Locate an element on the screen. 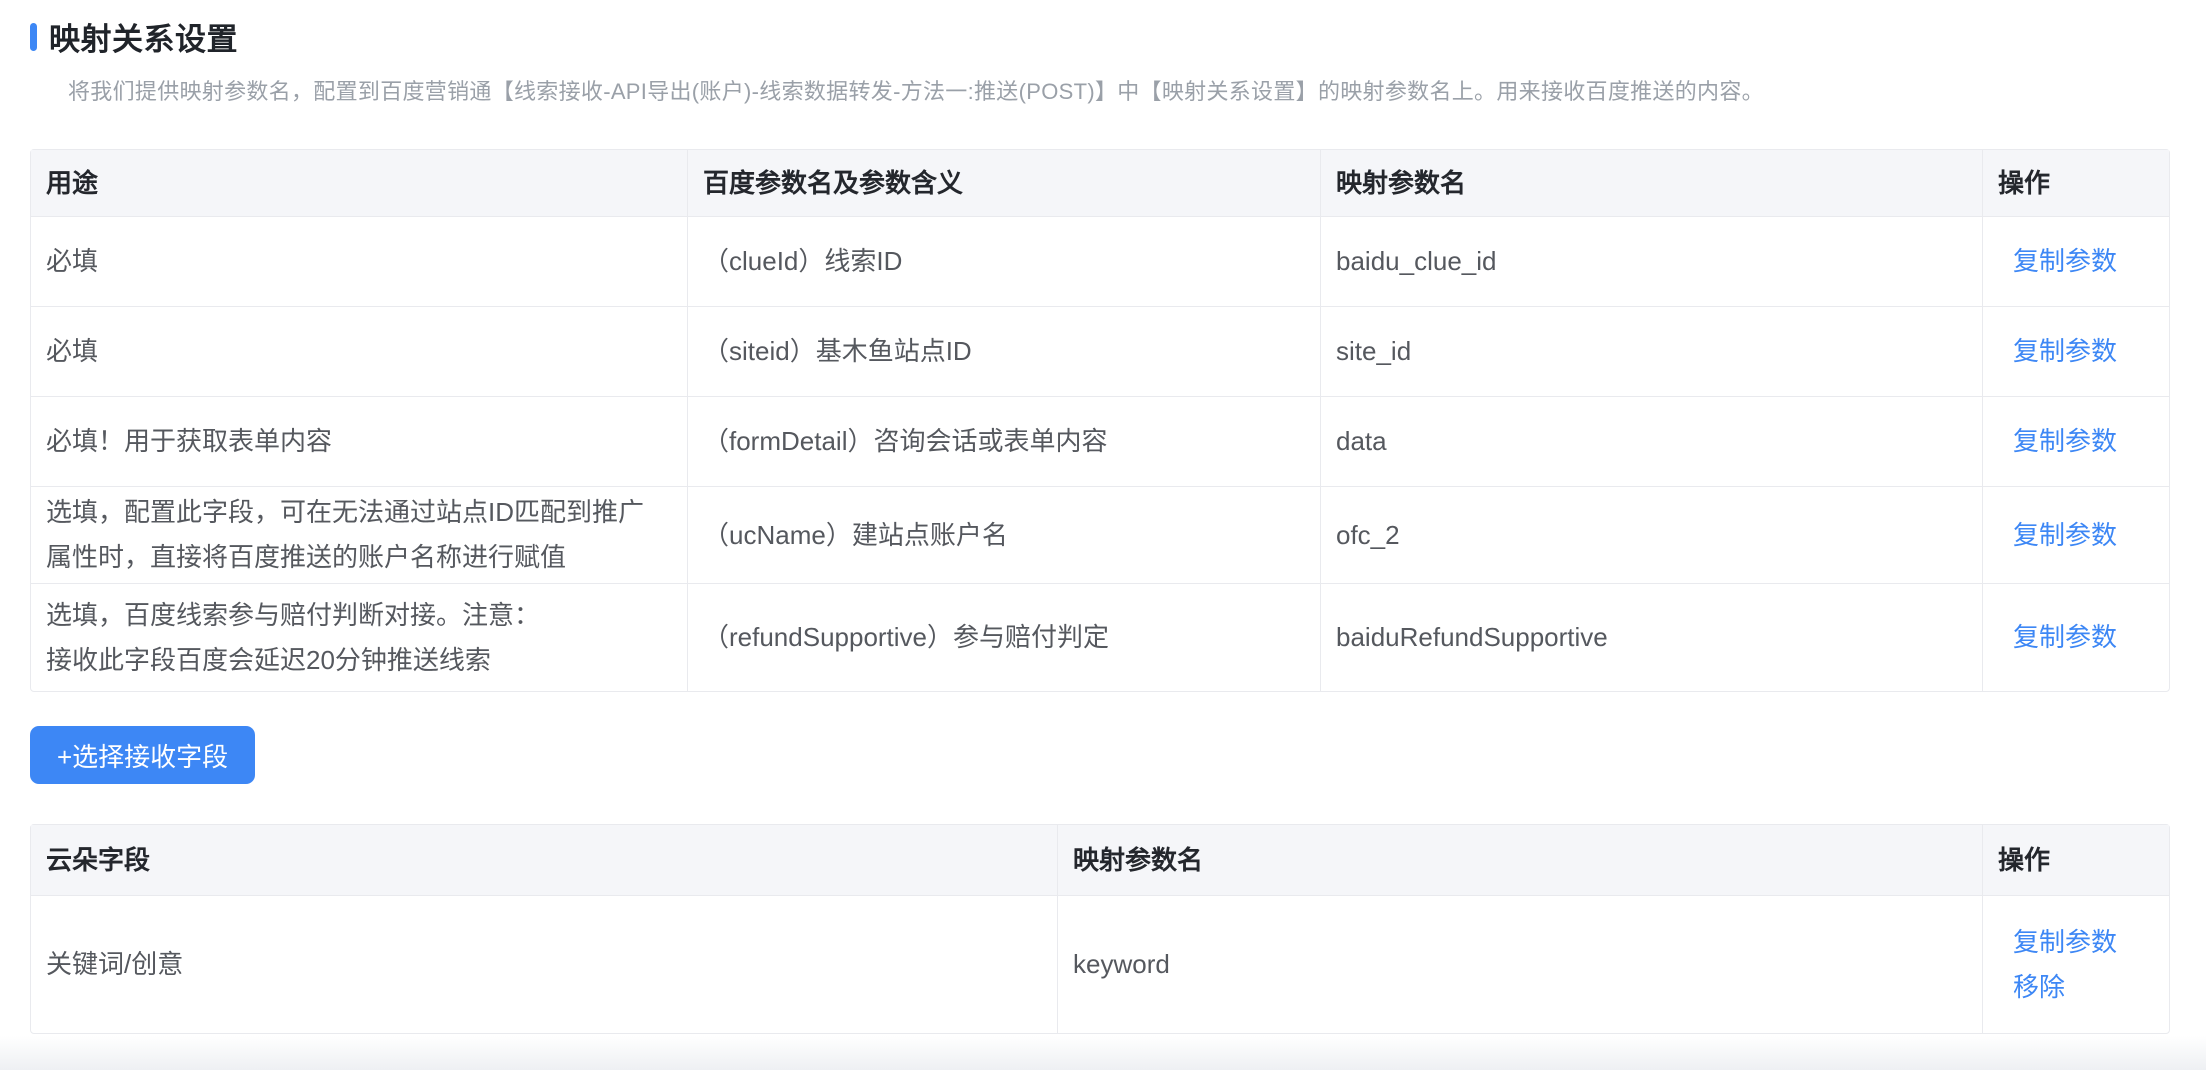 The width and height of the screenshot is (2206, 1070). cell-usage: 选填，百度线索参与赔付判断对接。注意： 接收此字段百度会延迟20分钟推送线索 is located at coordinates (293, 637).